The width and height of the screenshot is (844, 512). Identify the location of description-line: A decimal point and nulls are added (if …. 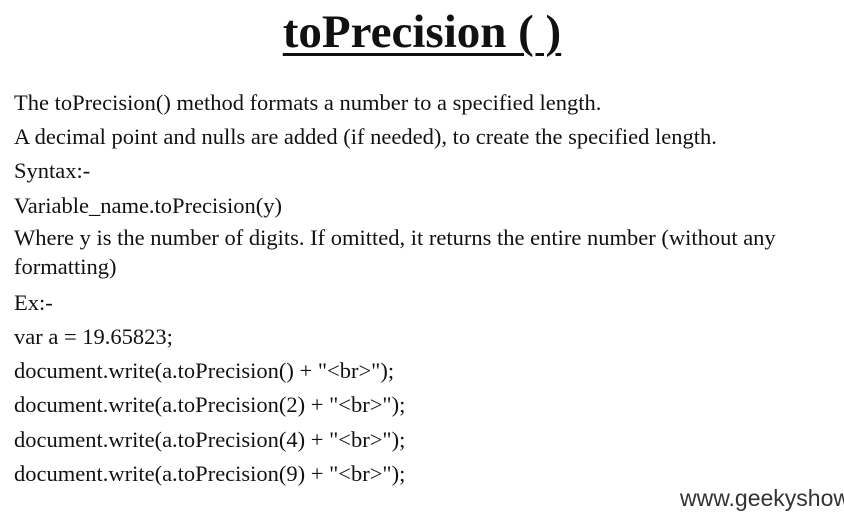
(365, 137).